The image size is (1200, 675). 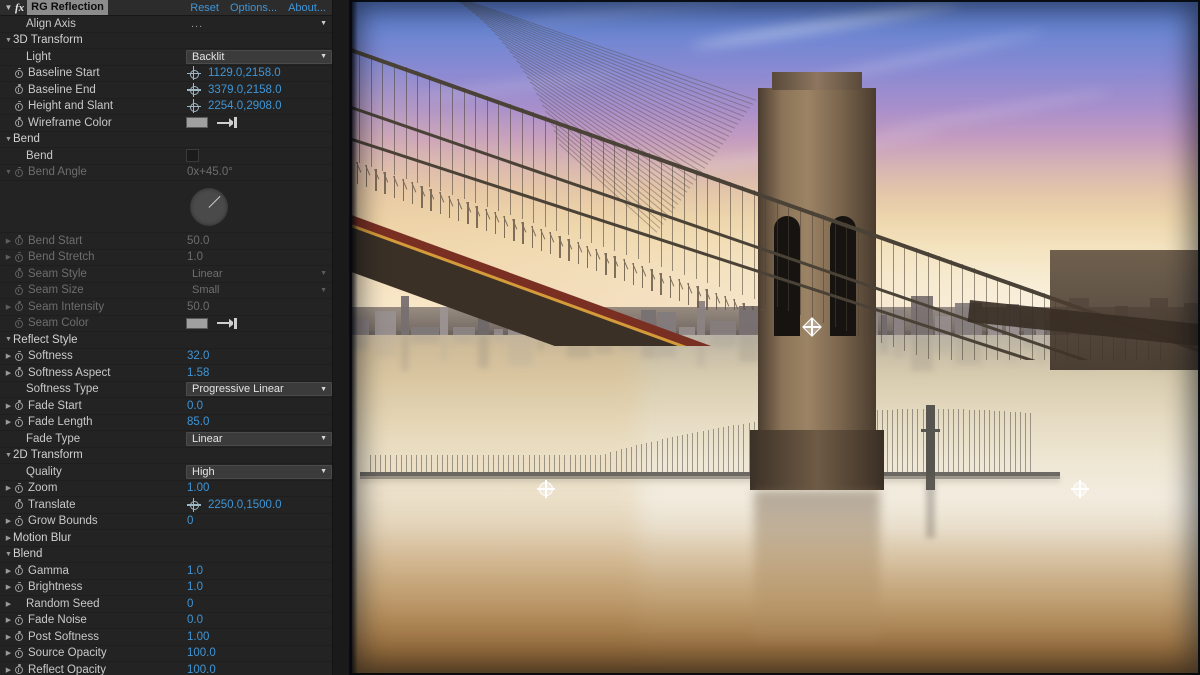 What do you see at coordinates (1080, 489) in the screenshot?
I see `baseline-end-control` at bounding box center [1080, 489].